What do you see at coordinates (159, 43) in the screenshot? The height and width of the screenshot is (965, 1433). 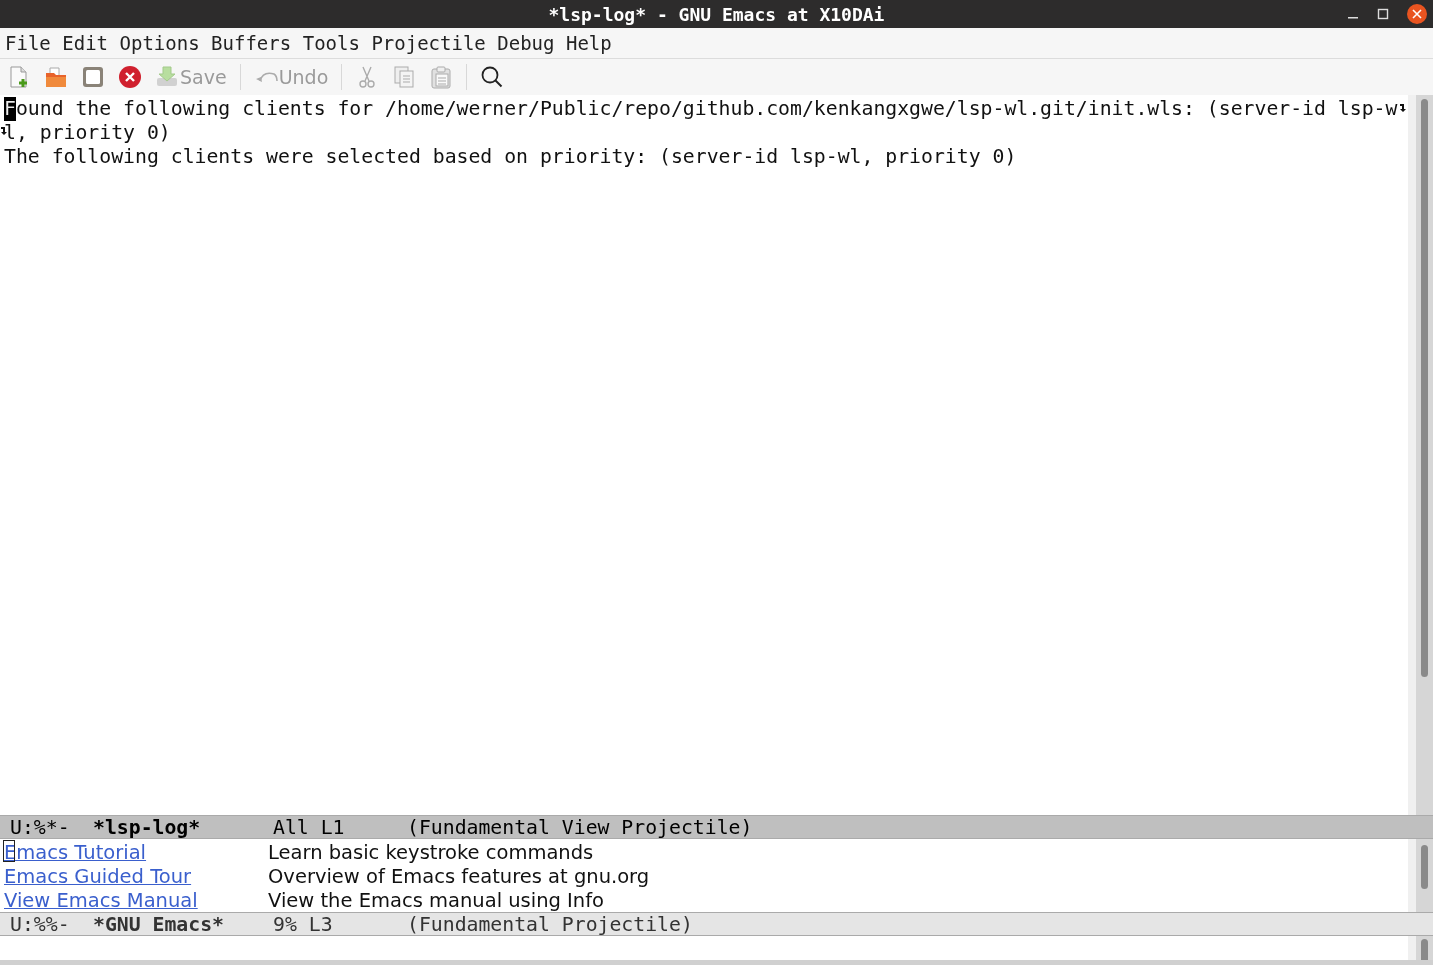 I see `menu-item: Options` at bounding box center [159, 43].